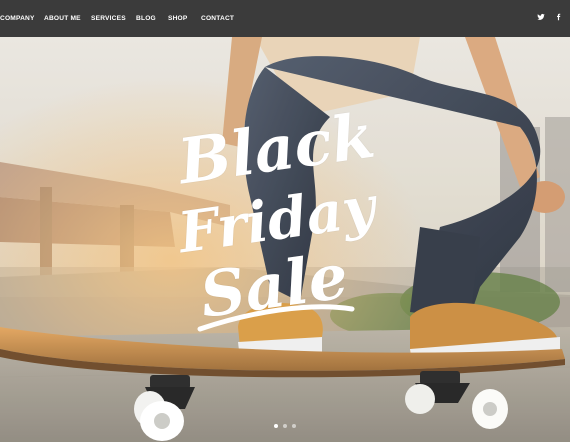 This screenshot has width=570, height=442. I want to click on nav-item-contact: CONTACT, so click(217, 18).